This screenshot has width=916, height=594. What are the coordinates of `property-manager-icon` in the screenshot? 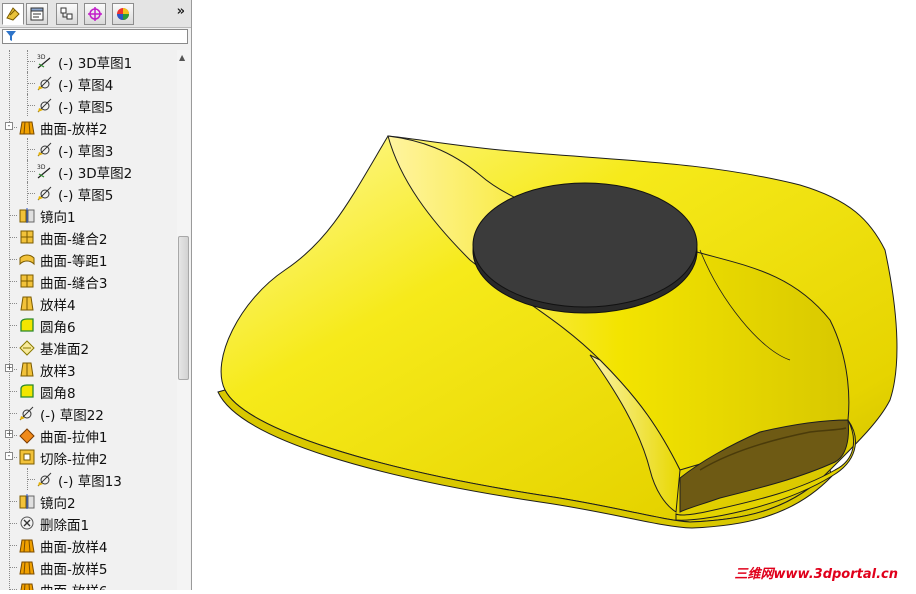 It's located at (37, 14).